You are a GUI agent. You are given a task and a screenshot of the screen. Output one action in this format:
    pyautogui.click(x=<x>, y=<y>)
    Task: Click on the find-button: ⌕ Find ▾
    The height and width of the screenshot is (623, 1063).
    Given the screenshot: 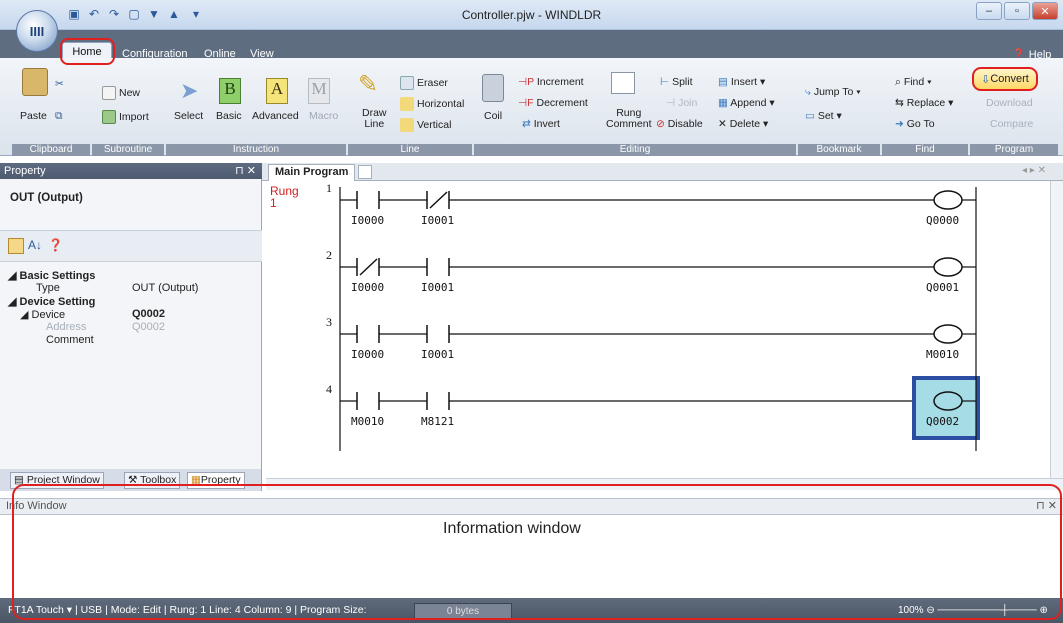 What is the action you would take?
    pyautogui.click(x=913, y=82)
    